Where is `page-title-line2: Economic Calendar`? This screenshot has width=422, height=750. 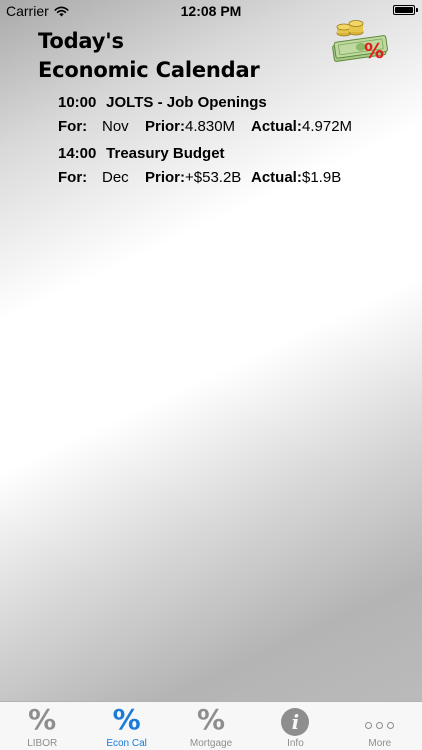 page-title-line2: Economic Calendar is located at coordinates (149, 70).